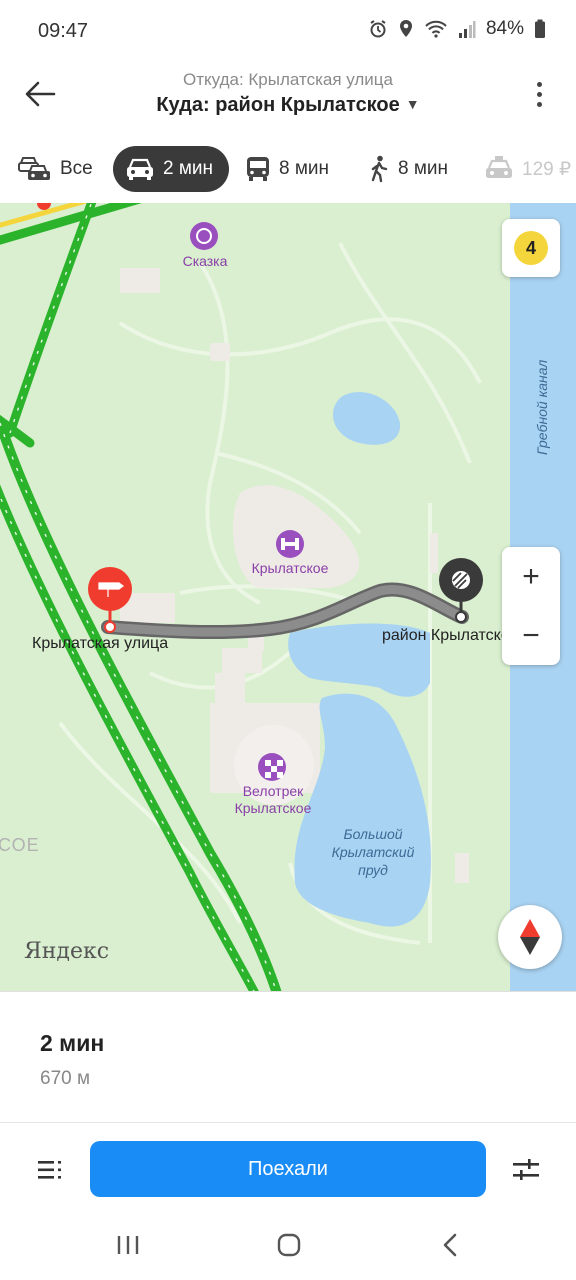  What do you see at coordinates (539, 84) in the screenshot?
I see `more-vertical-icon` at bounding box center [539, 84].